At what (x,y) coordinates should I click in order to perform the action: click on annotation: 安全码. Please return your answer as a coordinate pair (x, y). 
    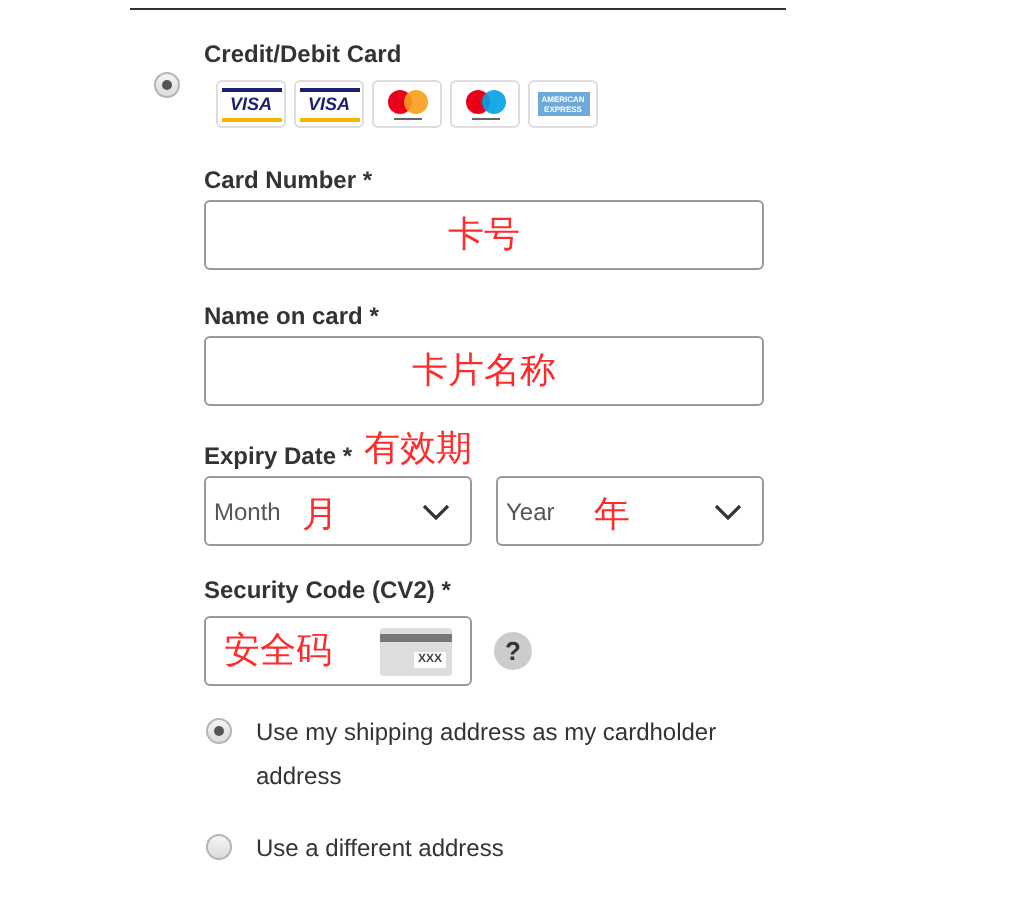
    Looking at the image, I should click on (278, 651).